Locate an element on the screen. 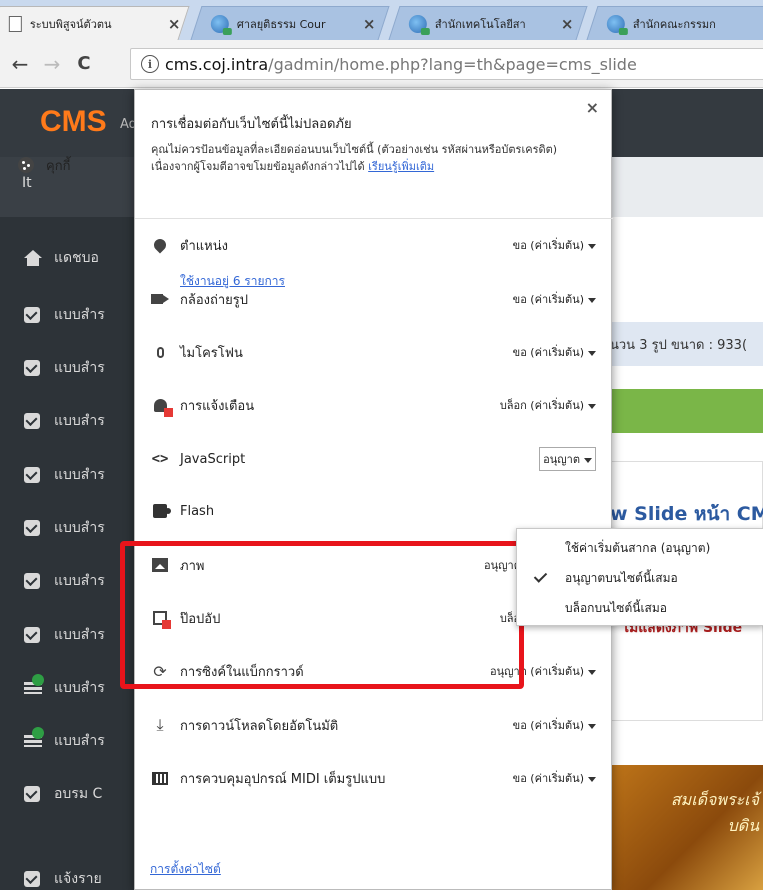 The height and width of the screenshot is (890, 763). tab-2: สำนักเทคโนโลยีสา × is located at coordinates (488, 23).